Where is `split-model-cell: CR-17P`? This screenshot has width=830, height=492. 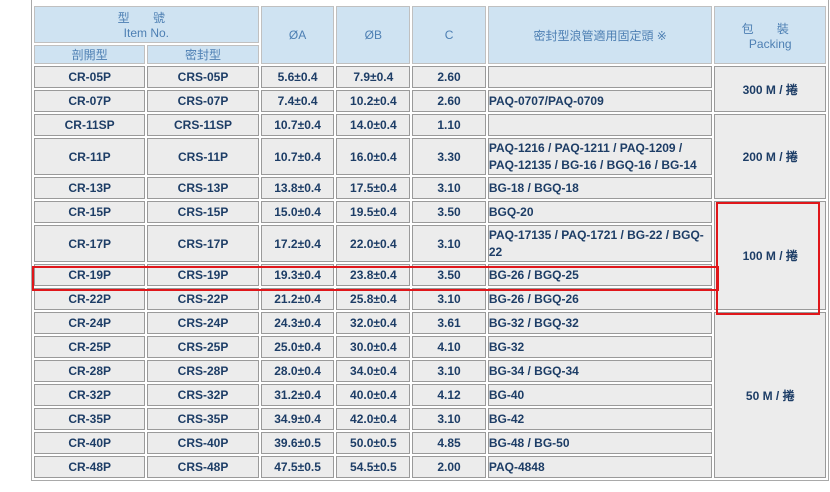
split-model-cell: CR-17P is located at coordinates (90, 243).